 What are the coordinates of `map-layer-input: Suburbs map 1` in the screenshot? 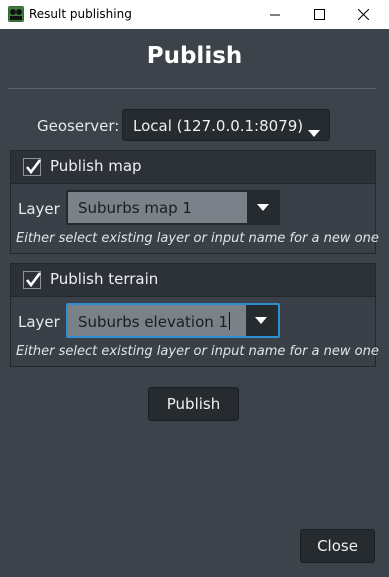 It's located at (157, 207).